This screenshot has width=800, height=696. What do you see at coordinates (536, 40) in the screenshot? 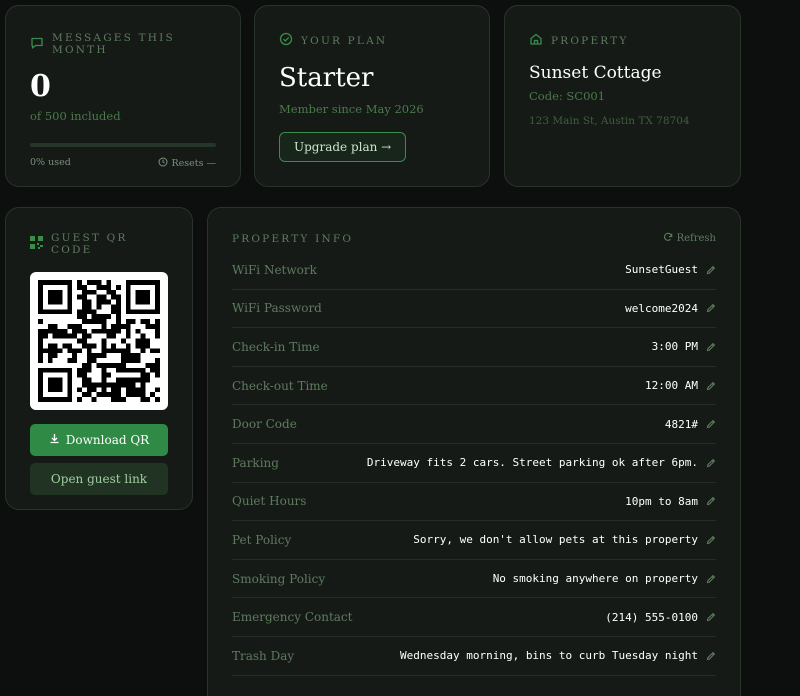
I see `home-icon` at bounding box center [536, 40].